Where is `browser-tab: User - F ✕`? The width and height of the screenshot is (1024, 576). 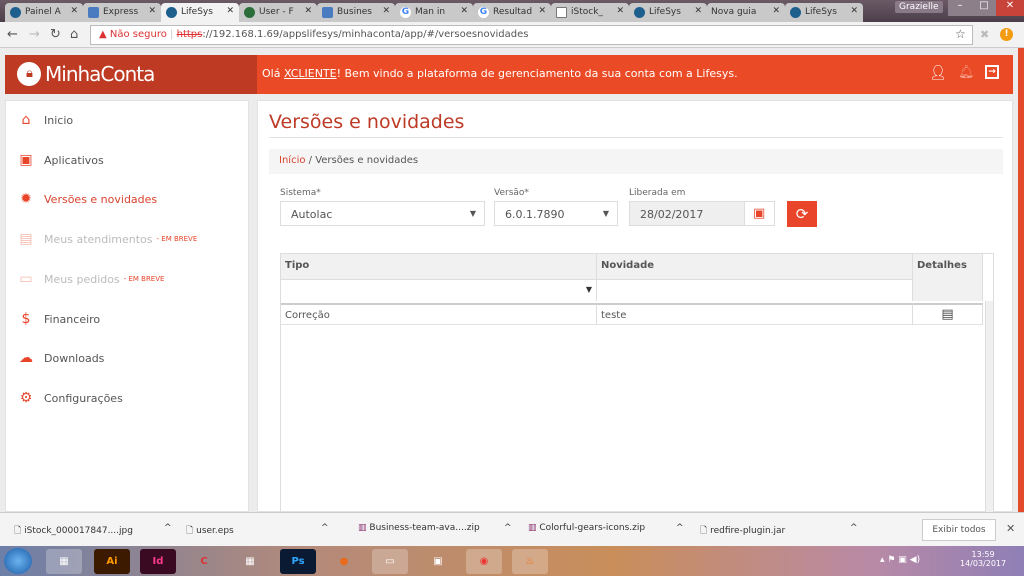 browser-tab: User - F ✕ is located at coordinates (278, 12).